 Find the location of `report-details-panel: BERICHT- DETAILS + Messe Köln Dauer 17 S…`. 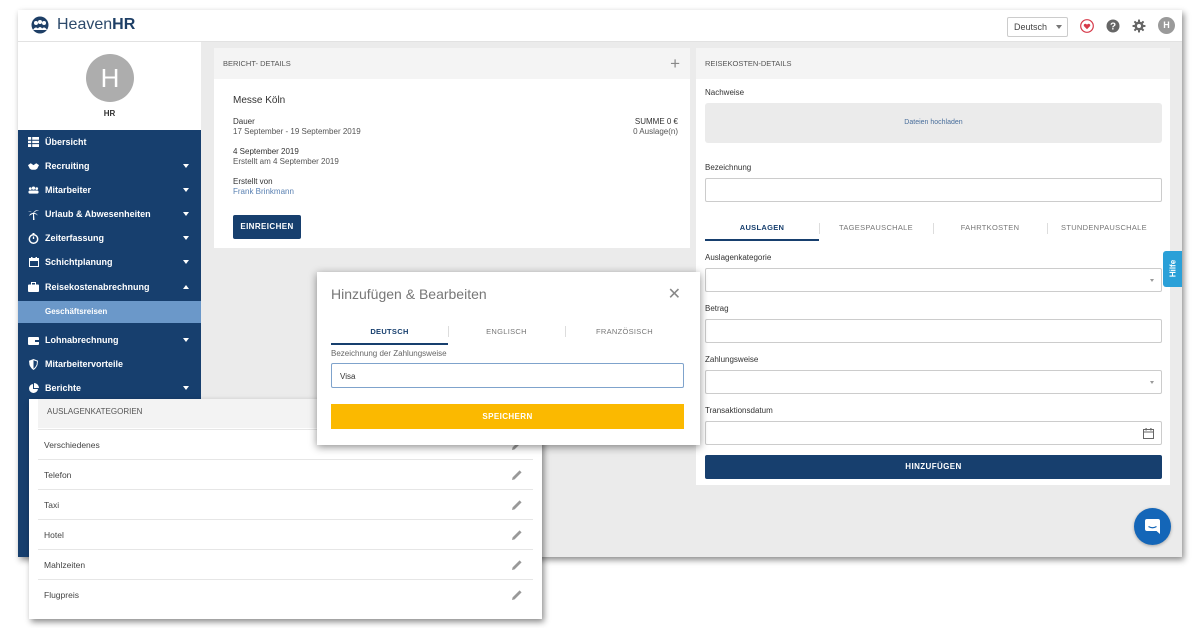

report-details-panel: BERICHT- DETAILS + Messe Köln Dauer 17 S… is located at coordinates (452, 148).